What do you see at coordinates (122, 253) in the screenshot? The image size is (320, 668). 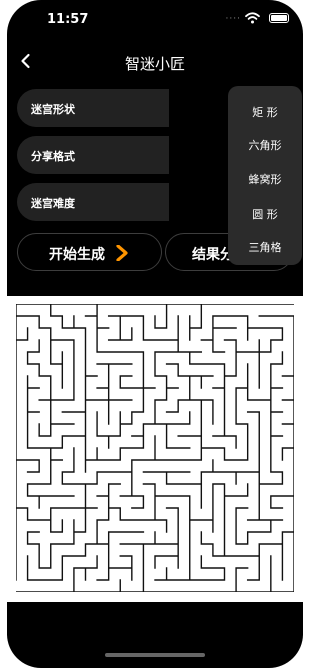 I see `chevron-right-icon` at bounding box center [122, 253].